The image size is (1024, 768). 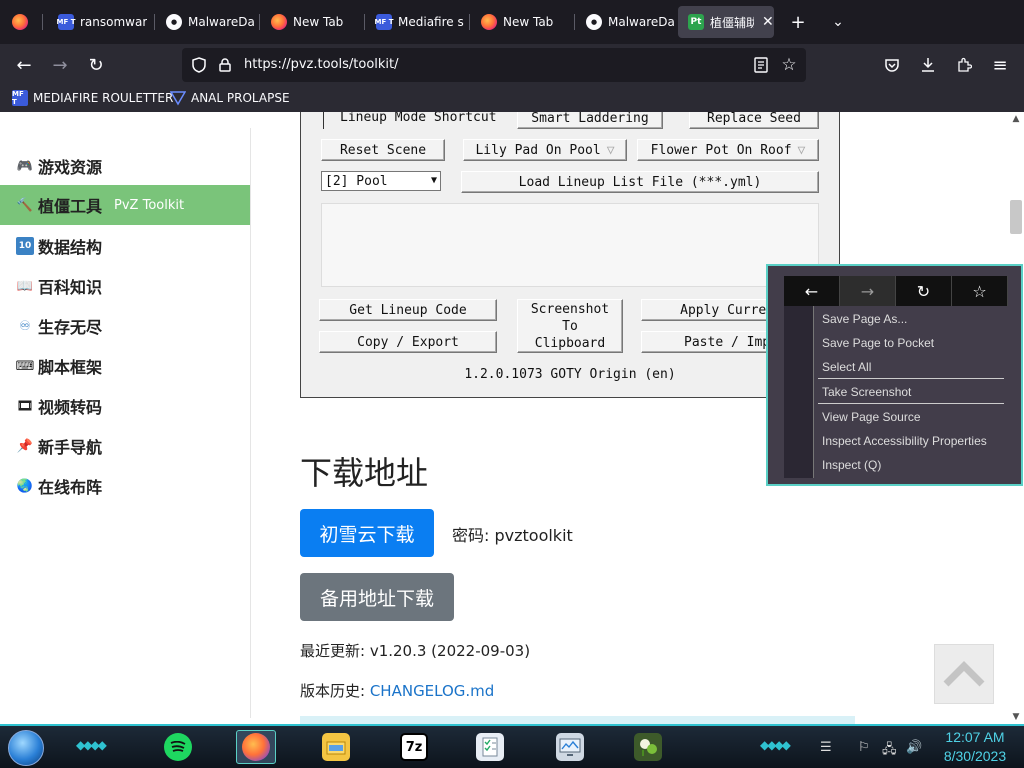 What do you see at coordinates (377, 597) in the screenshot?
I see `backup-download-button: 备用地址下载` at bounding box center [377, 597].